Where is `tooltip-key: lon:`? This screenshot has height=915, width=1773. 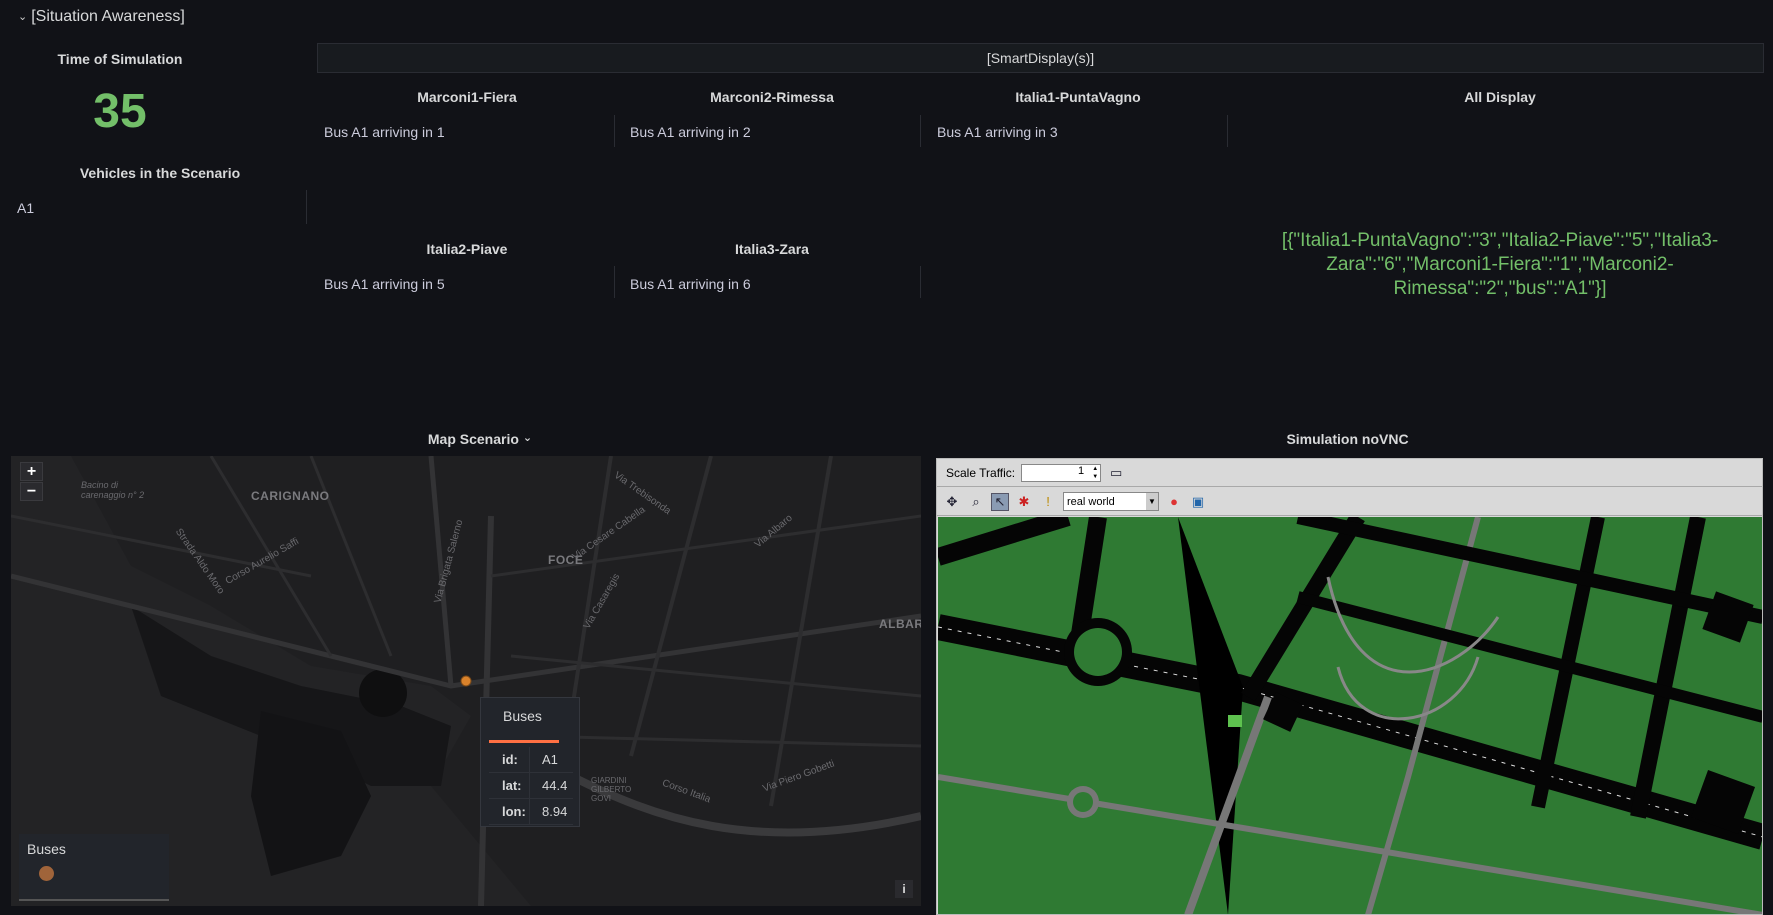 tooltip-key: lon: is located at coordinates (514, 811).